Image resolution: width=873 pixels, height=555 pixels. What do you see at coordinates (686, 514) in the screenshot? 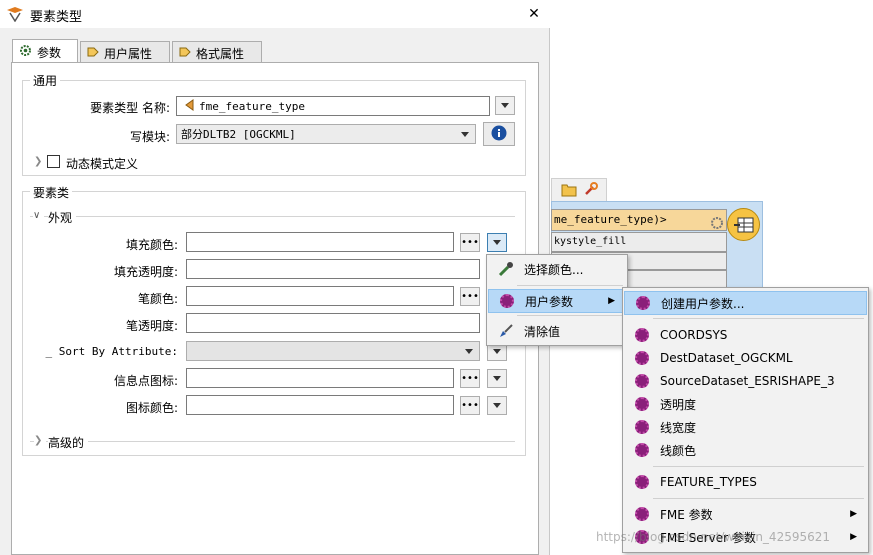
I see `menu-item-label: FME 参数` at bounding box center [686, 514].